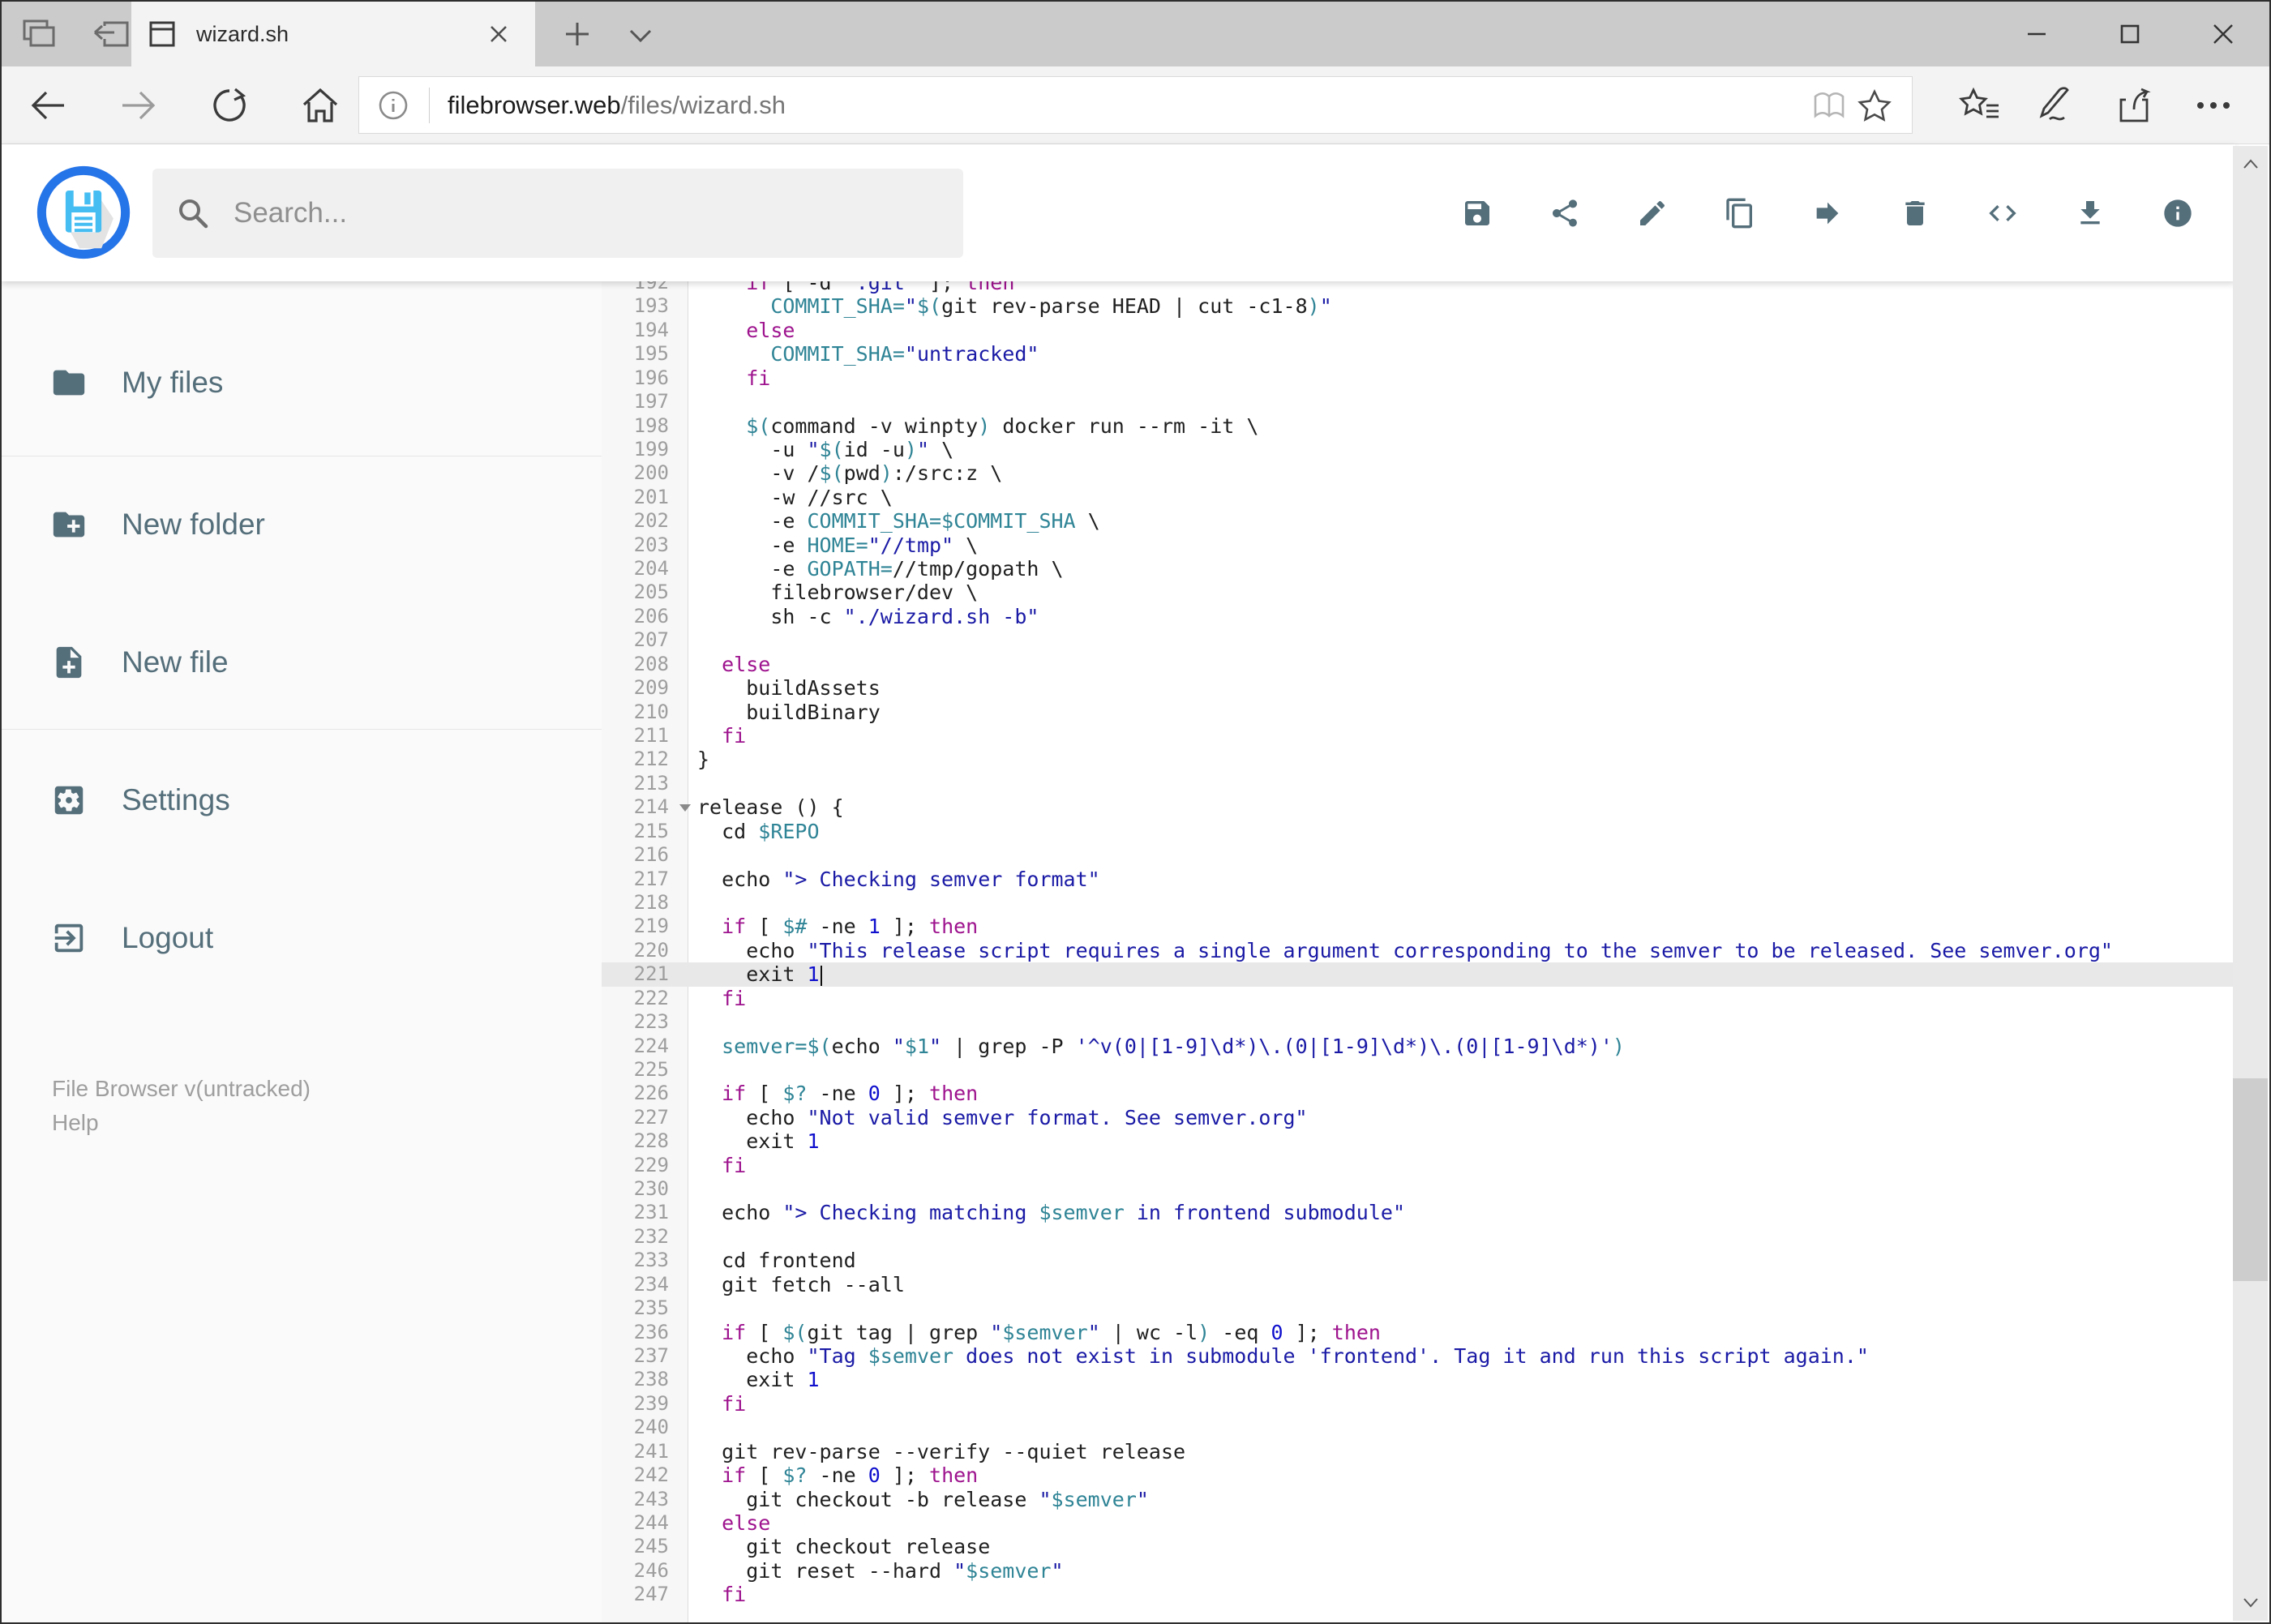 The image size is (2271, 1624). I want to click on code-line: 242 if [ $? -ne 0 ]; then, so click(1419, 1475).